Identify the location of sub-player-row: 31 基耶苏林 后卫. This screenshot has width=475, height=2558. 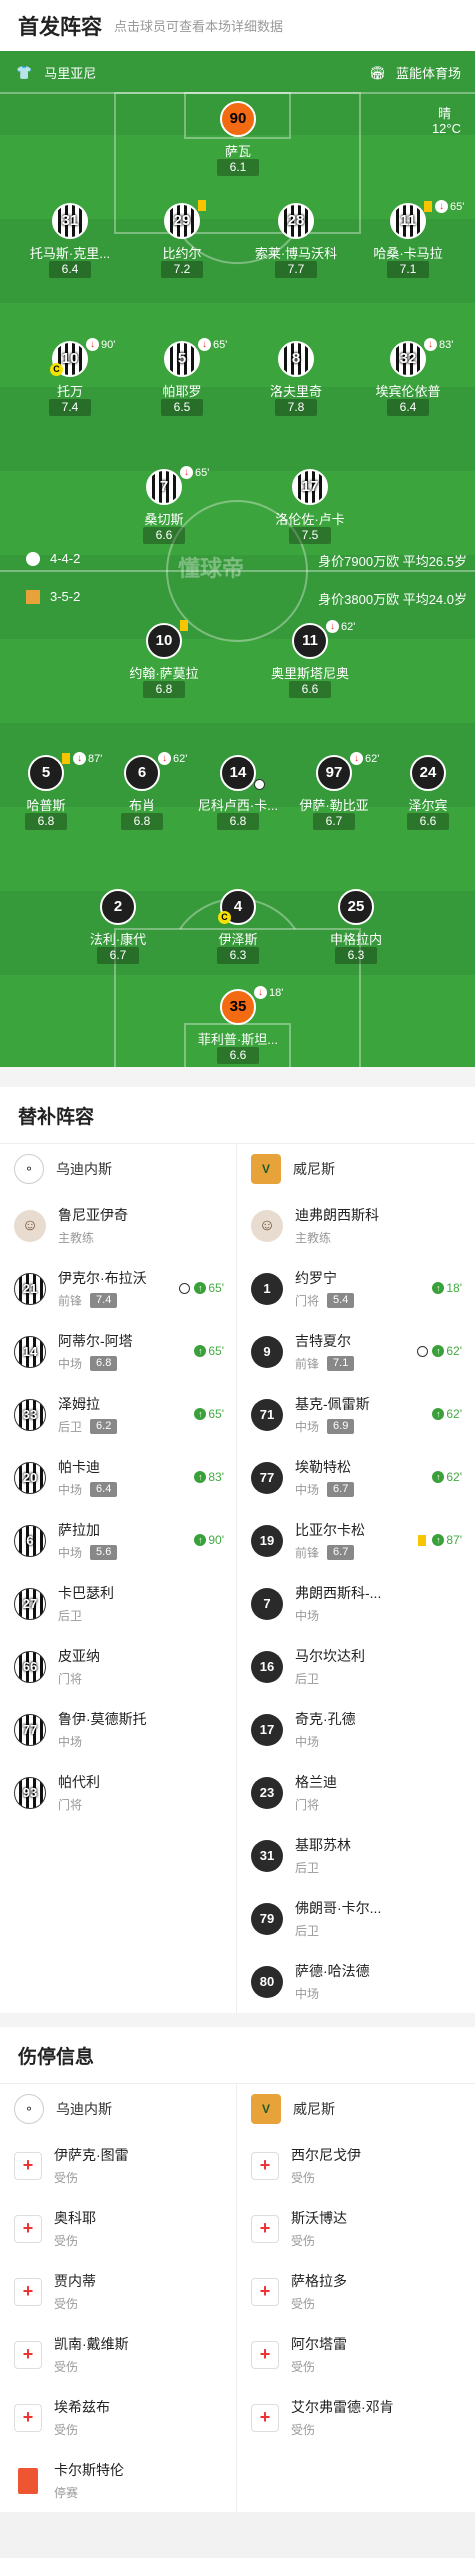
(355, 1855).